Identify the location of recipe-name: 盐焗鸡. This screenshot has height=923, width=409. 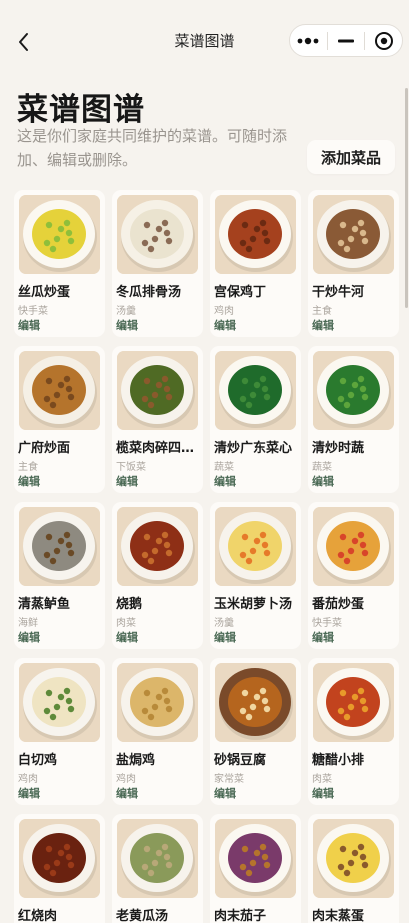
(136, 760).